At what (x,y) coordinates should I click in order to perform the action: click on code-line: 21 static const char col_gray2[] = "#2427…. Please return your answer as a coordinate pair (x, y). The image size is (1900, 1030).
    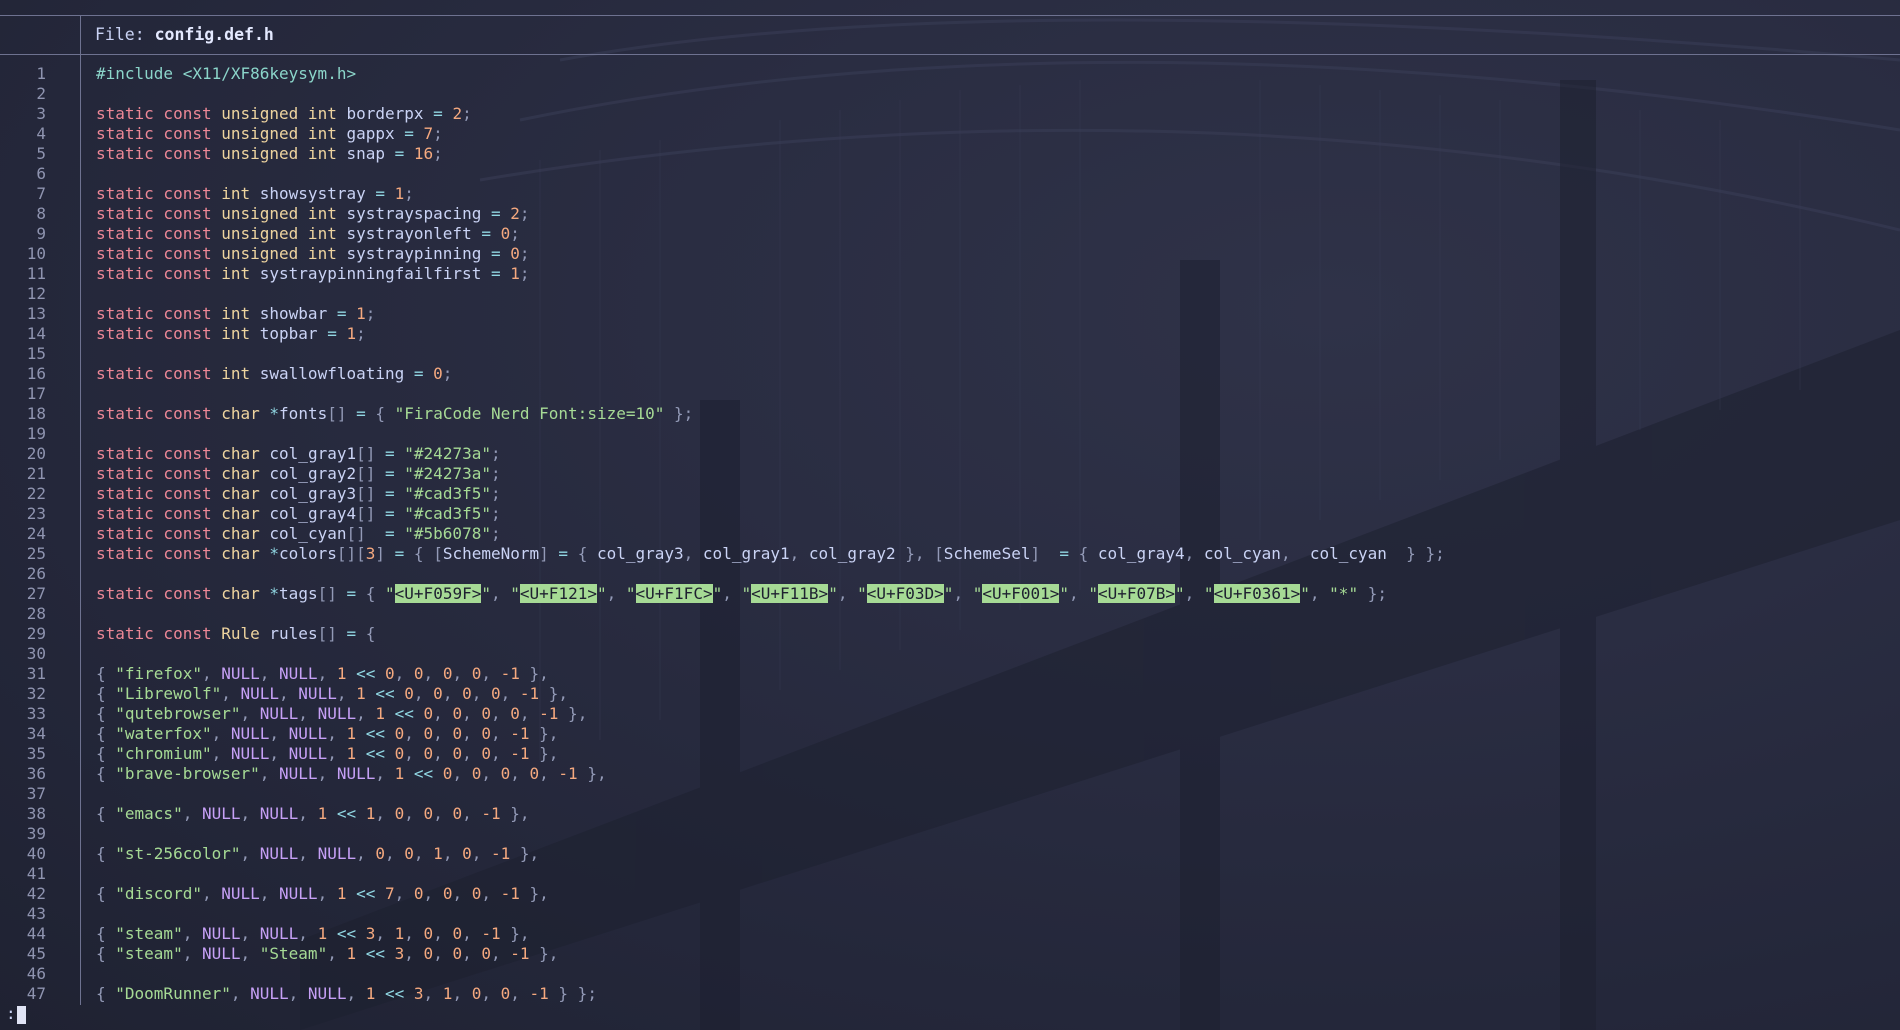
    Looking at the image, I should click on (950, 474).